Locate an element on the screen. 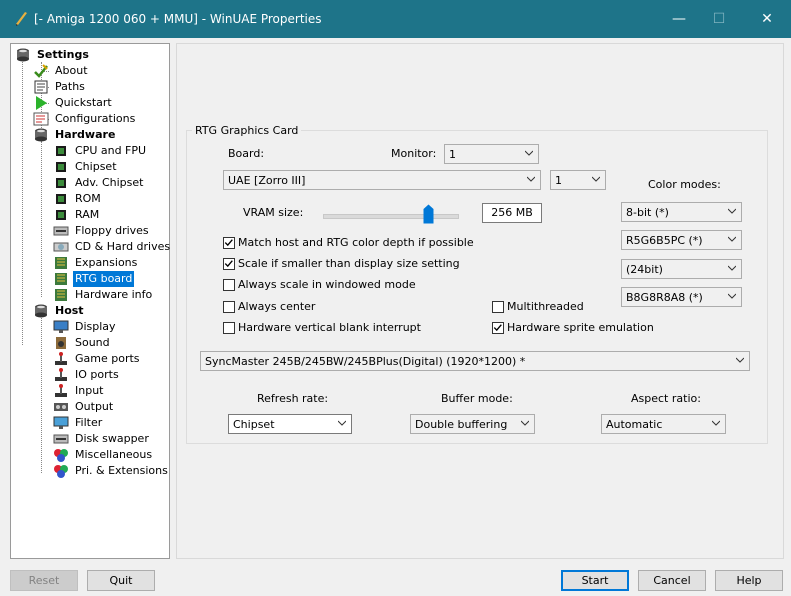 Image resolution: width=791 pixels, height=596 pixels. aspect-ratio-label: Aspect ratio: is located at coordinates (666, 398).